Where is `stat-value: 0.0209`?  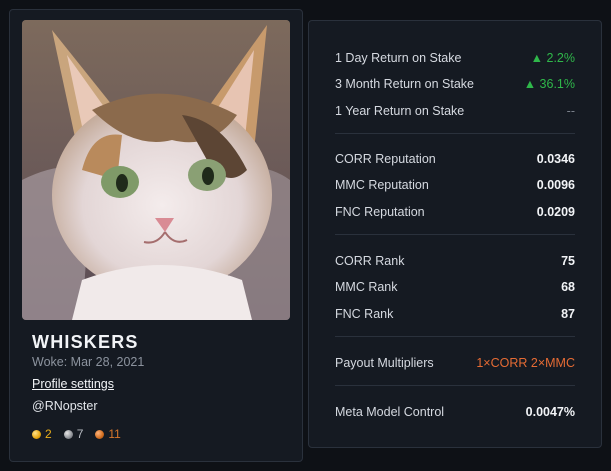 stat-value: 0.0209 is located at coordinates (555, 212).